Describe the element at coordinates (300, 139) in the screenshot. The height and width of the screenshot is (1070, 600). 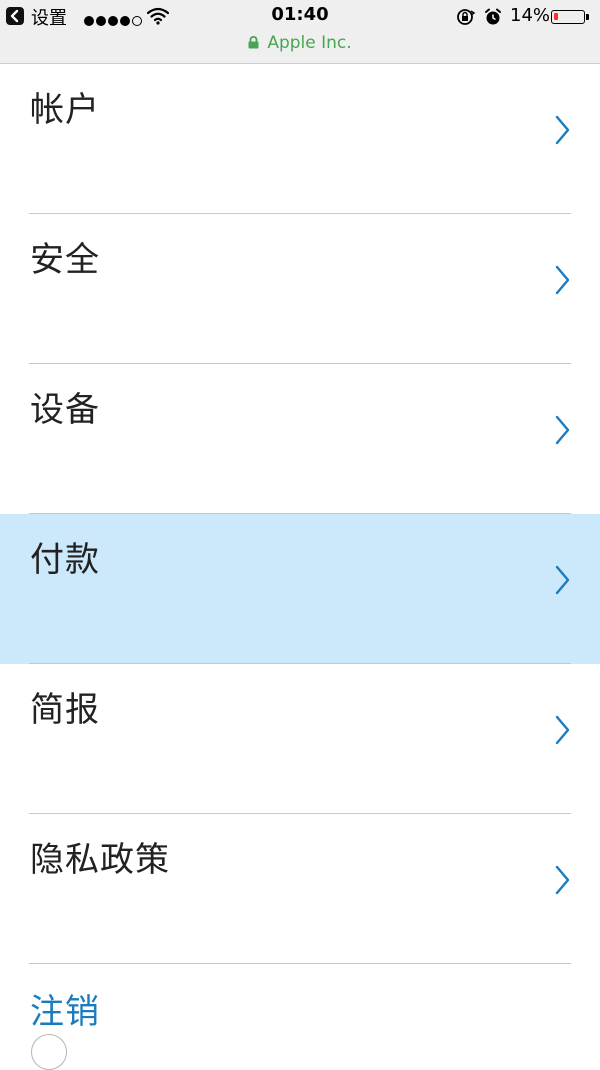
I see `menu-item-account: 帐户` at that location.